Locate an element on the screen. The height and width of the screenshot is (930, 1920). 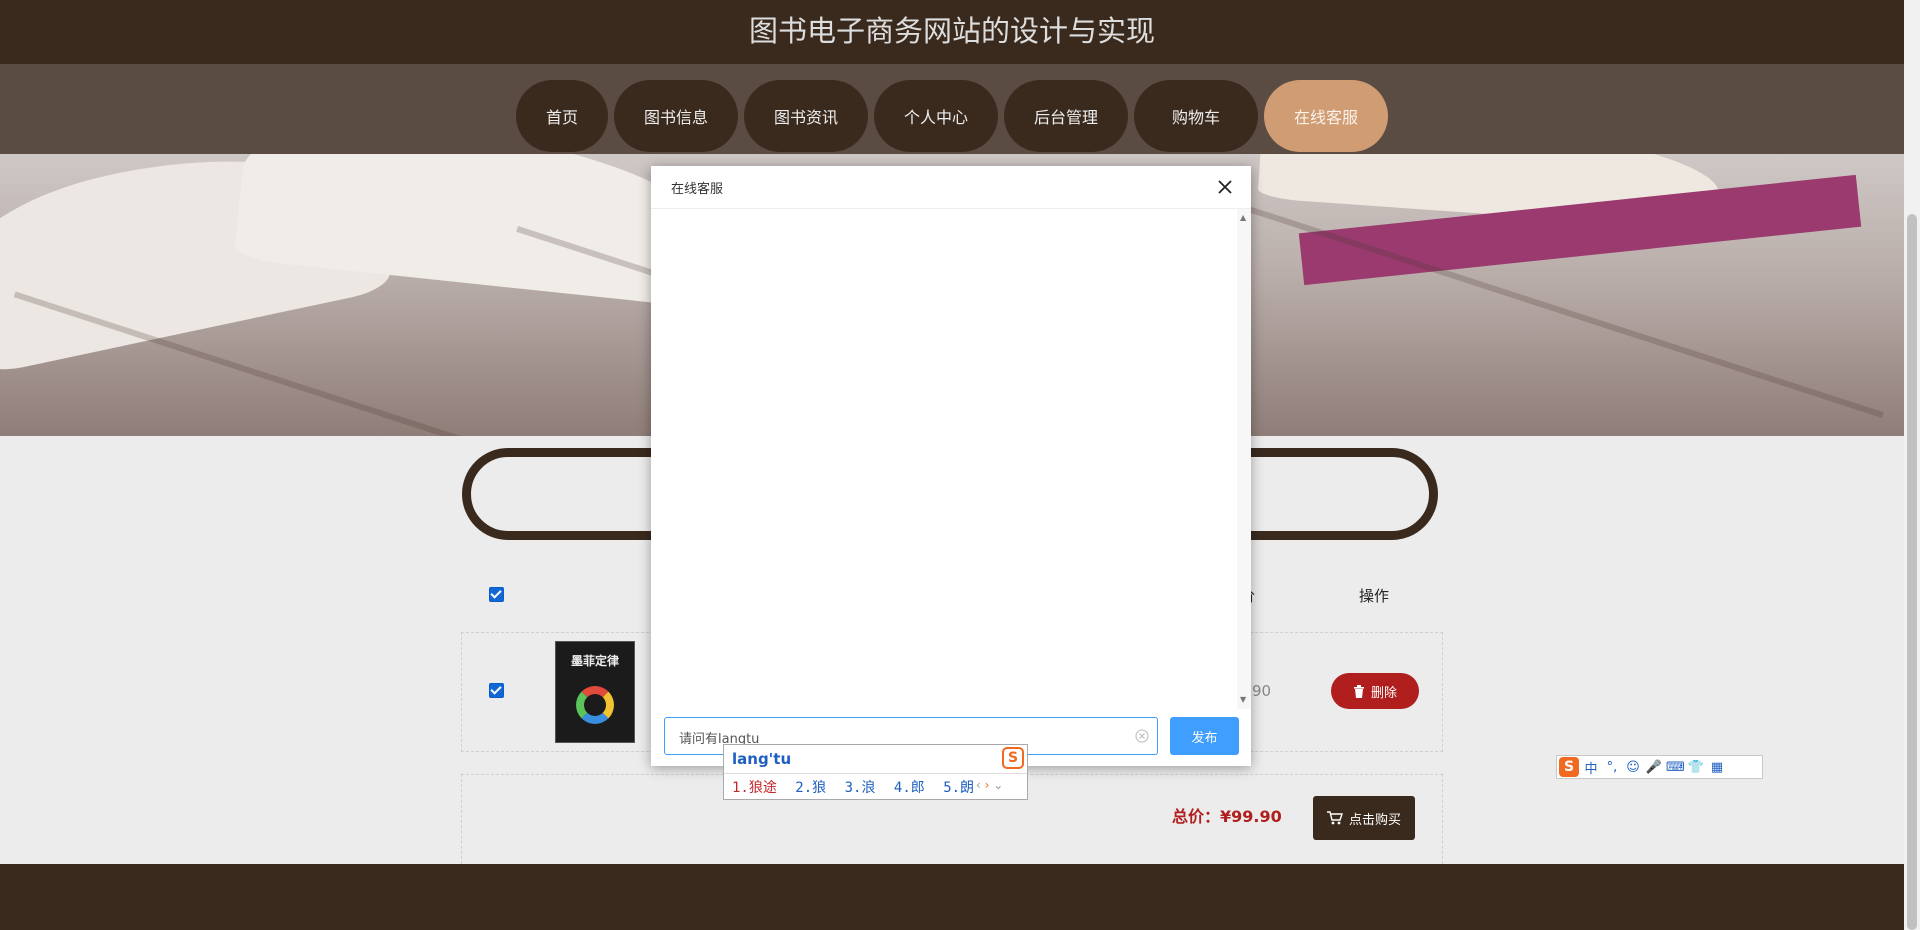
nav-item-admin: 后台管理 is located at coordinates (1066, 116).